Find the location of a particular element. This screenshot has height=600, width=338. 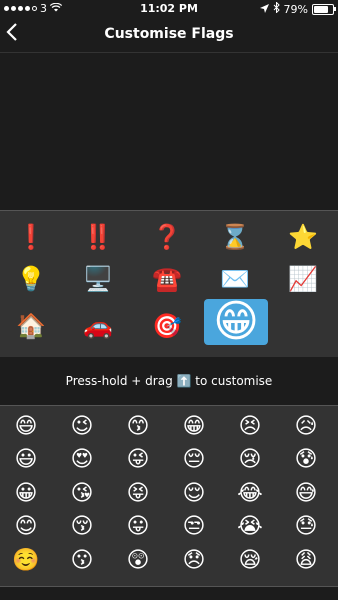

emoji-icon: 😔 is located at coordinates (194, 460).